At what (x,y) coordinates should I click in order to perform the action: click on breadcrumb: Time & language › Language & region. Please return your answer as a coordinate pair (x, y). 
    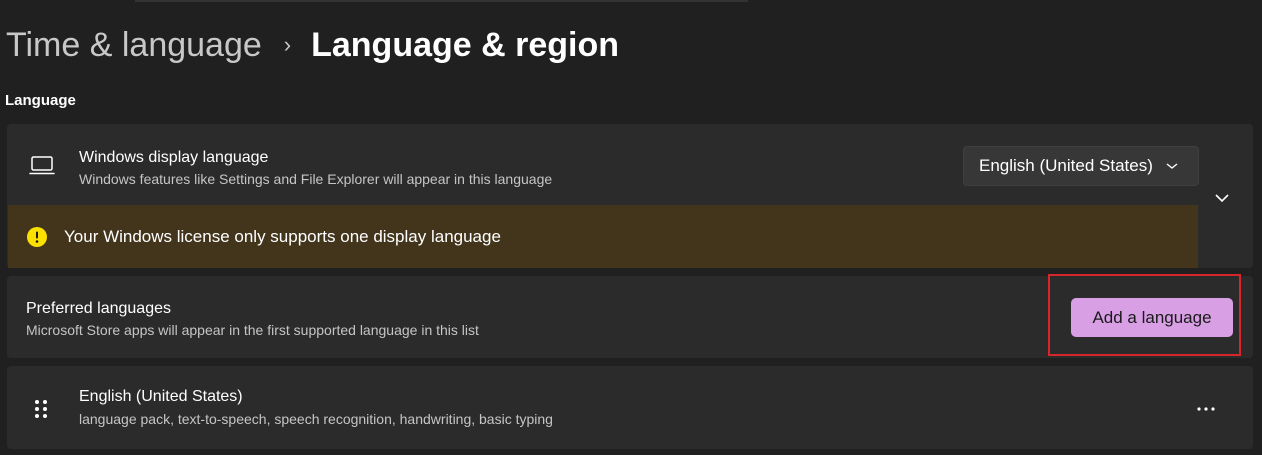
    Looking at the image, I should click on (312, 45).